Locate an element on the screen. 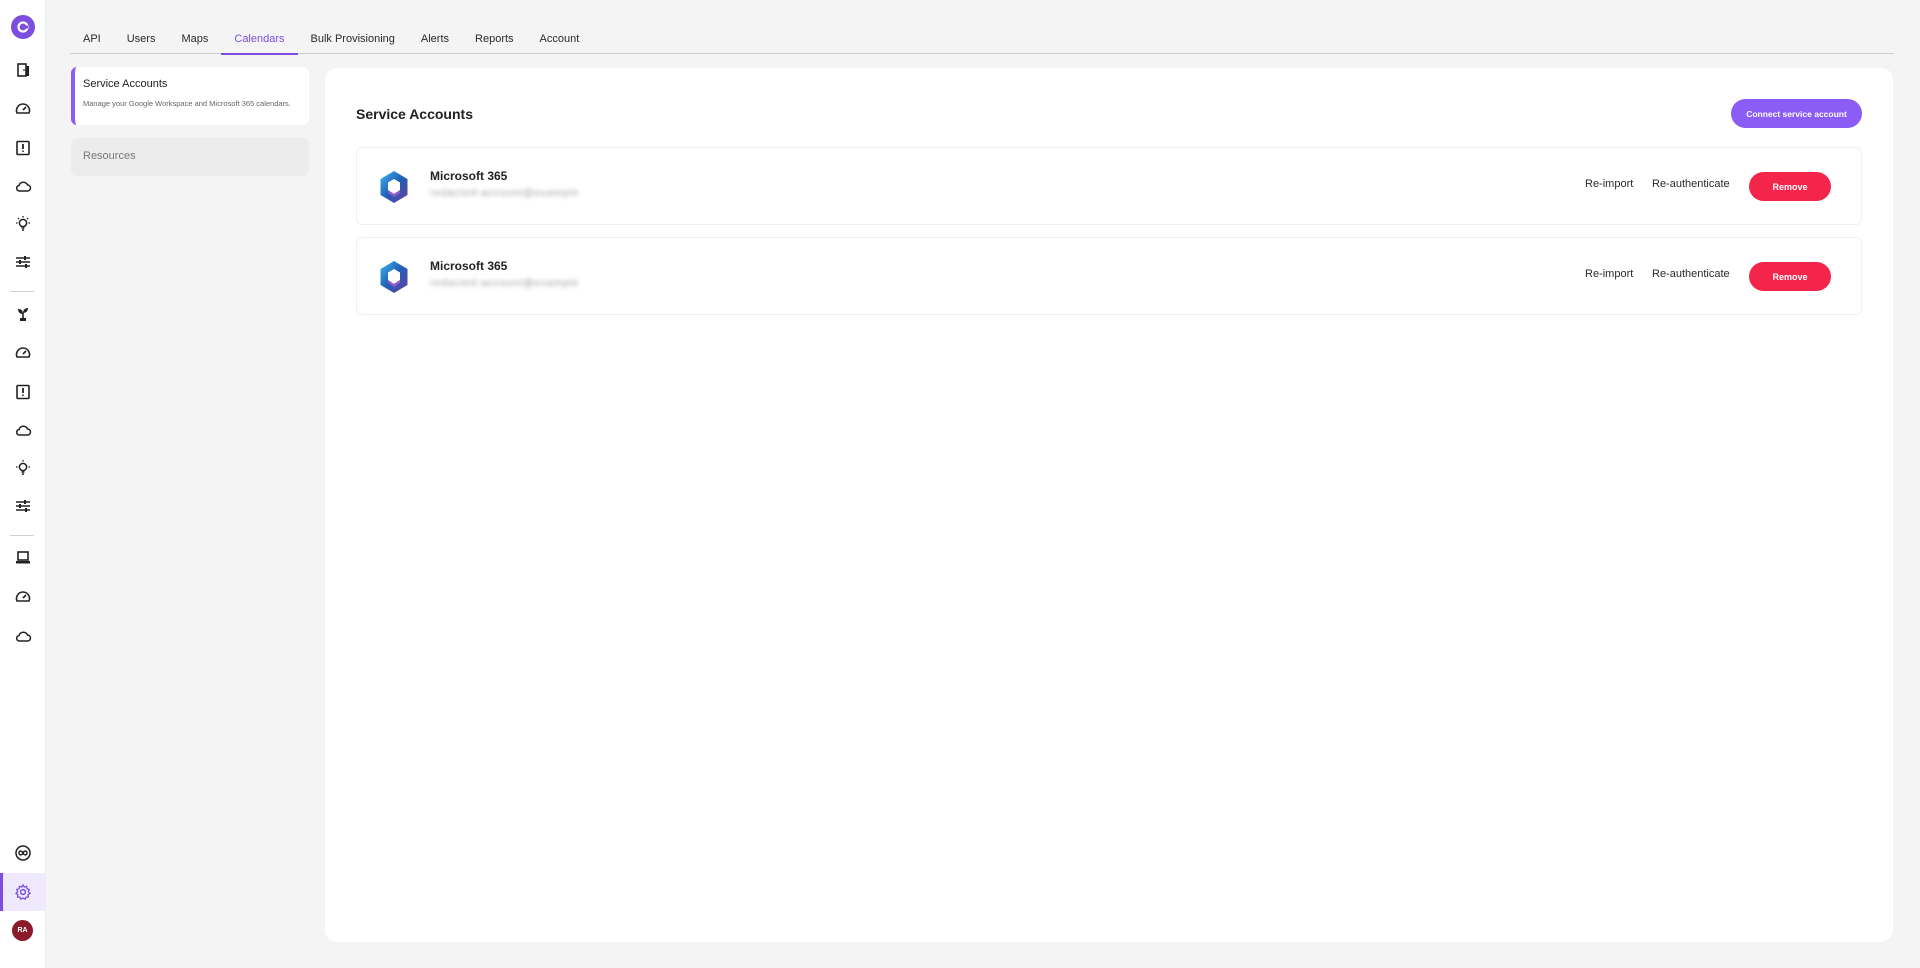 The width and height of the screenshot is (1920, 968). tab-alerts: Alerts is located at coordinates (435, 40).